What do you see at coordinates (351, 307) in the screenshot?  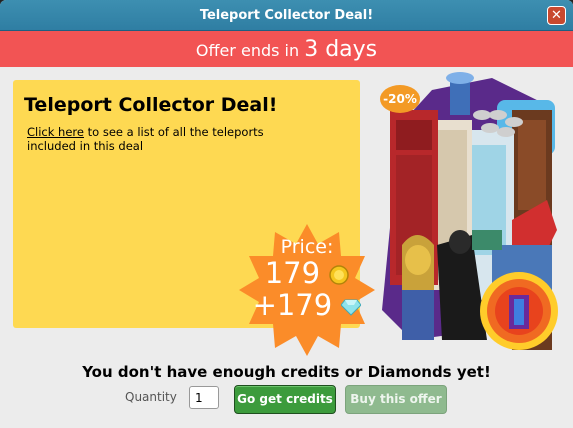 I see `diamond-icon` at bounding box center [351, 307].